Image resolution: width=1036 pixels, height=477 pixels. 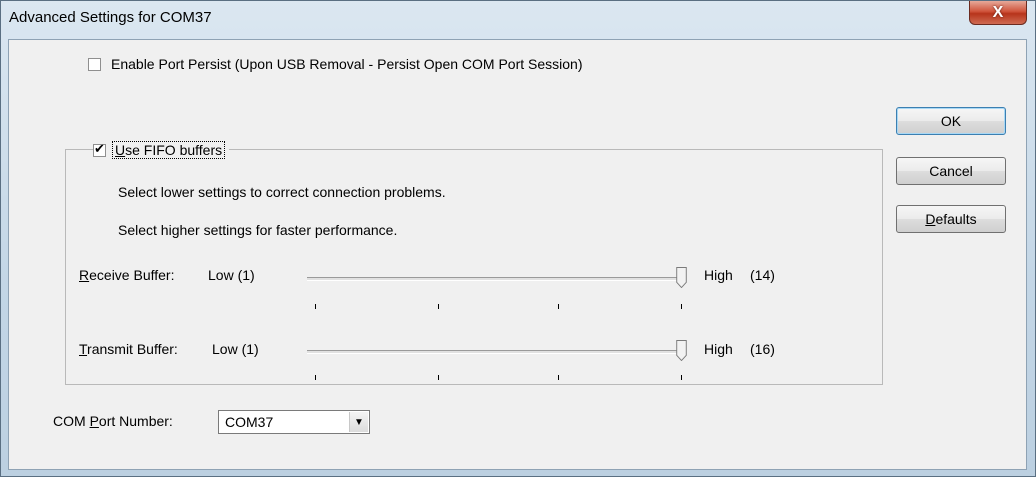 What do you see at coordinates (231, 275) in the screenshot?
I see `receive-low-label: Low (1)` at bounding box center [231, 275].